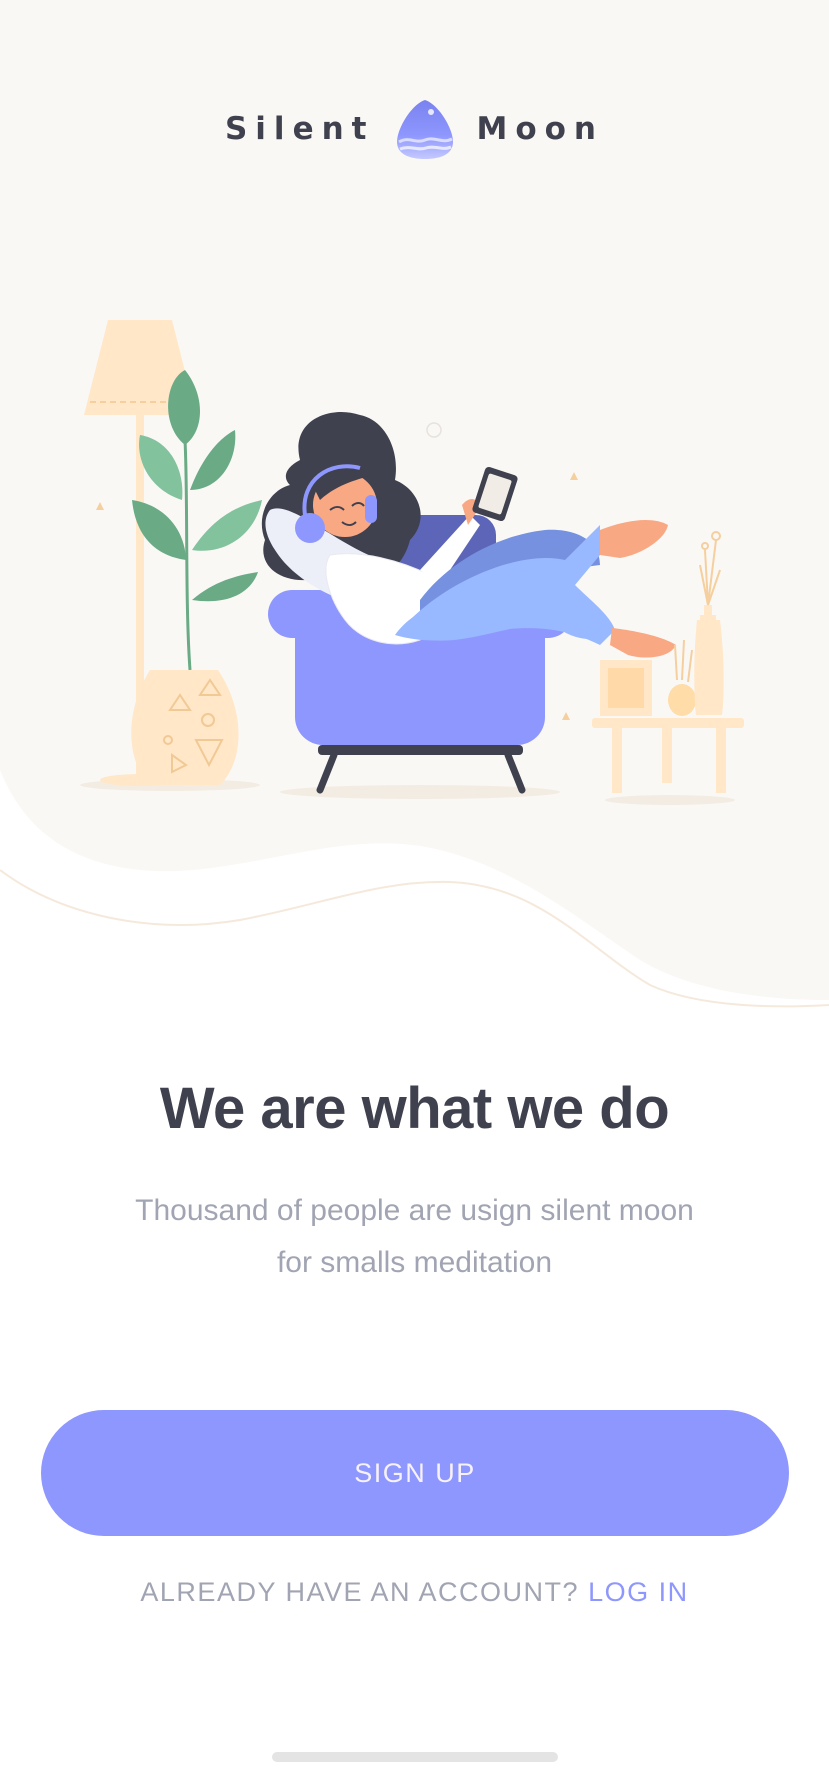 The width and height of the screenshot is (829, 1792). I want to click on brand-name-right: Moon, so click(540, 129).